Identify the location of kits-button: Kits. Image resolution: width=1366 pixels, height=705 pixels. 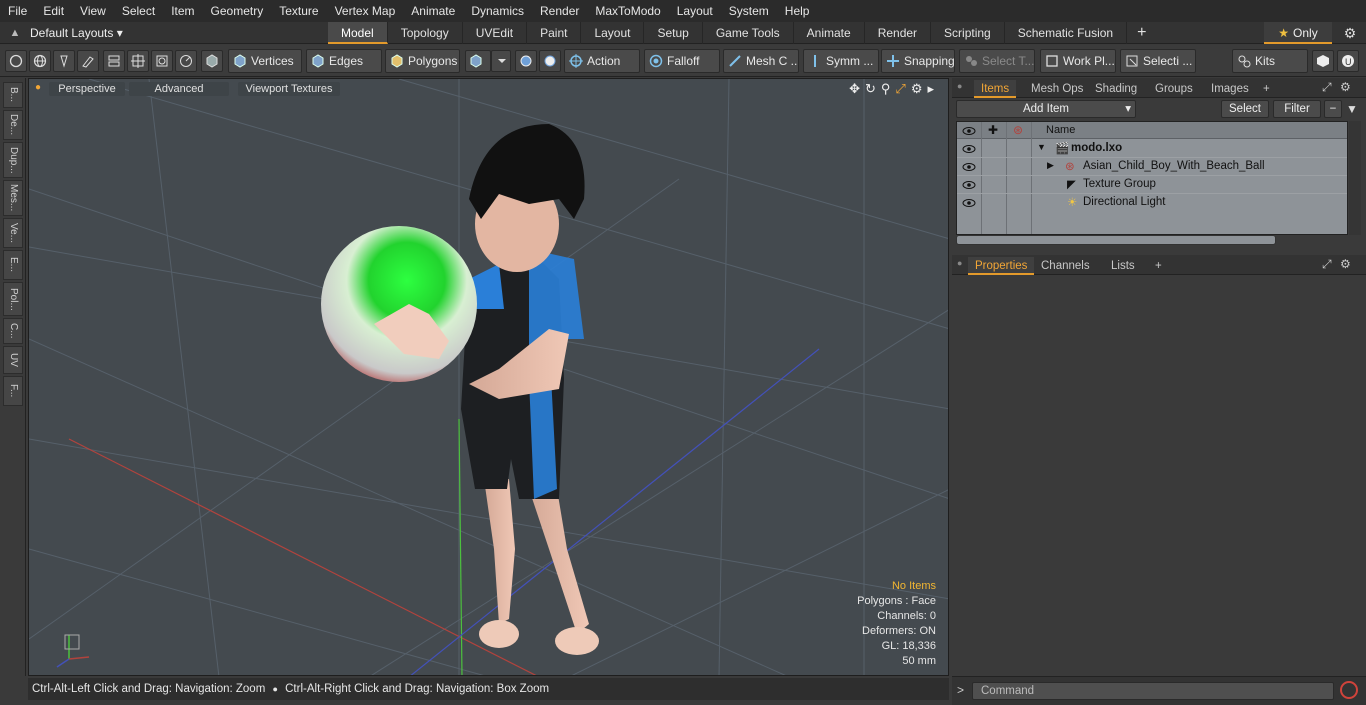
(1270, 61).